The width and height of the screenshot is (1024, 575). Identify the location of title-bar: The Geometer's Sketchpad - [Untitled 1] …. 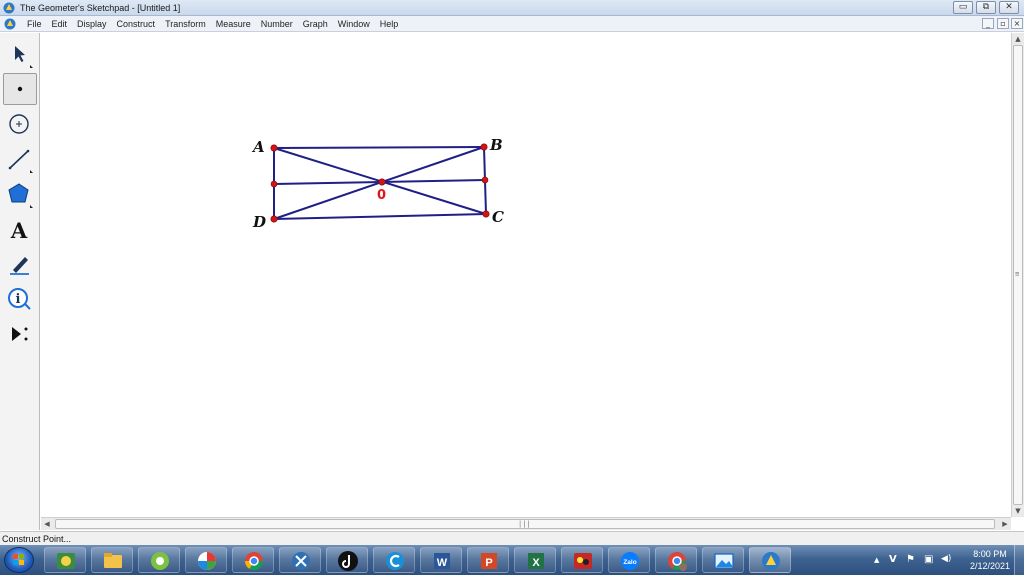
(512, 8).